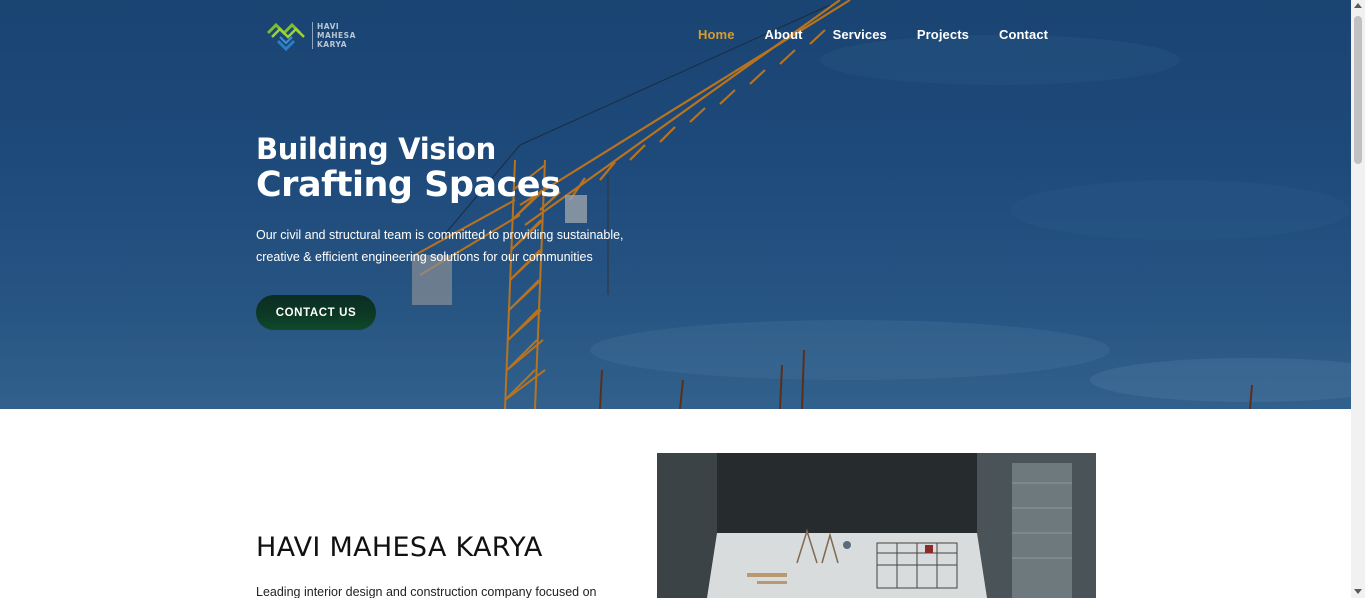 Image resolution: width=1365 pixels, height=598 pixels. I want to click on nav-home: Home, so click(716, 34).